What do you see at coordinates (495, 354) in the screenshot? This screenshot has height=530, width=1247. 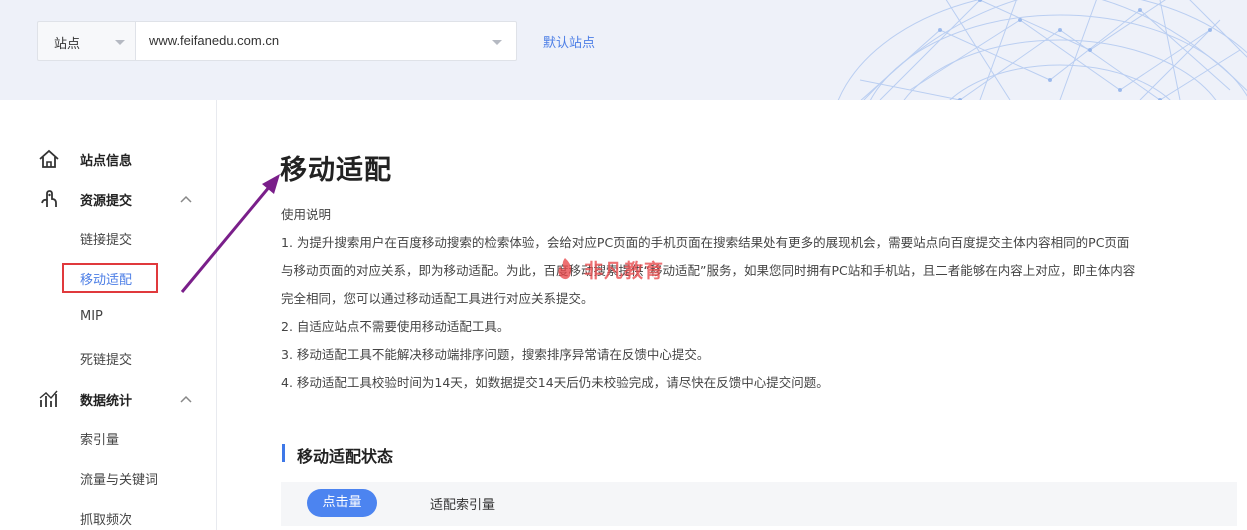 I see `usage-line: 3. 移动适配工具不能解决移动端排序问题，搜索排序异常请在反馈中心提交。` at bounding box center [495, 354].